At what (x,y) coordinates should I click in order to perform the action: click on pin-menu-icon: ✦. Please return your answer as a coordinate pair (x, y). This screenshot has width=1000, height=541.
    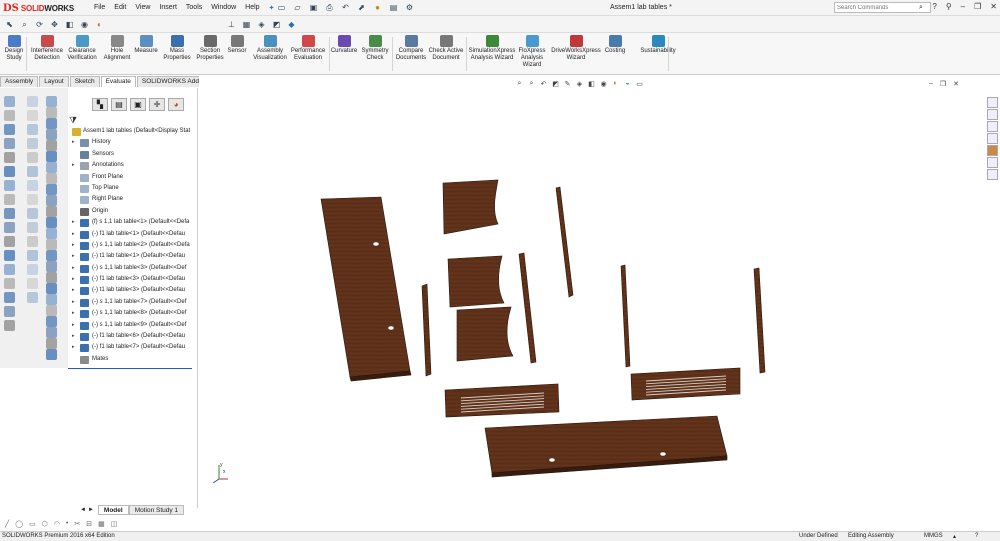
    Looking at the image, I should click on (272, 8).